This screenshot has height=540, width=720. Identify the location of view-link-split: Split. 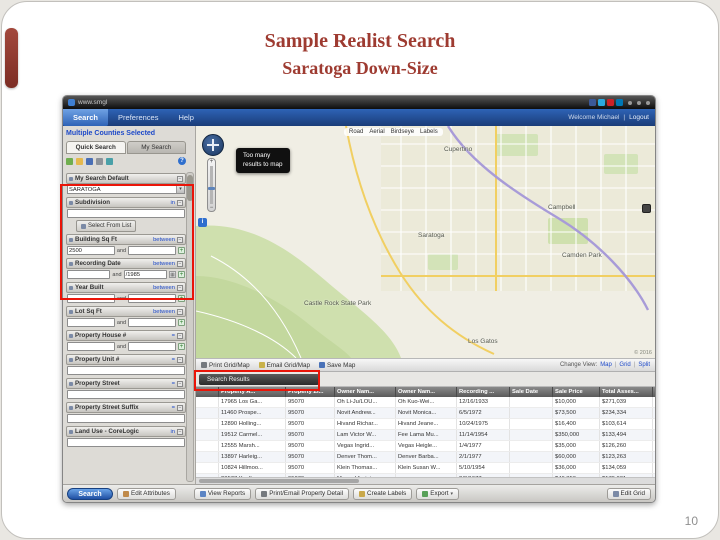
(644, 365).